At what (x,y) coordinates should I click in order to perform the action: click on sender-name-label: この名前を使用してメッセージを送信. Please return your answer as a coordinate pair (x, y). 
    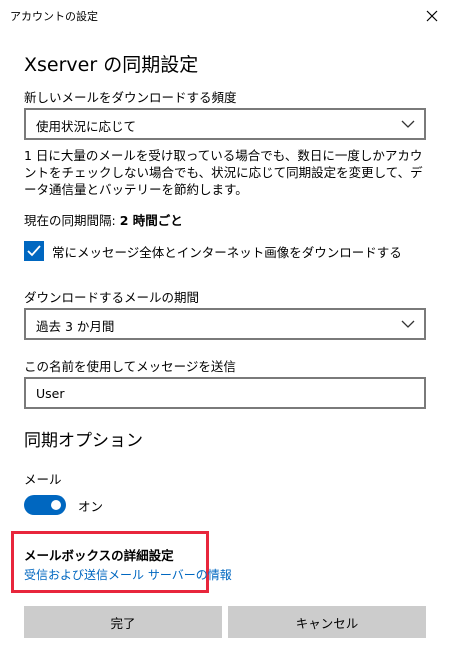
    Looking at the image, I should click on (130, 366).